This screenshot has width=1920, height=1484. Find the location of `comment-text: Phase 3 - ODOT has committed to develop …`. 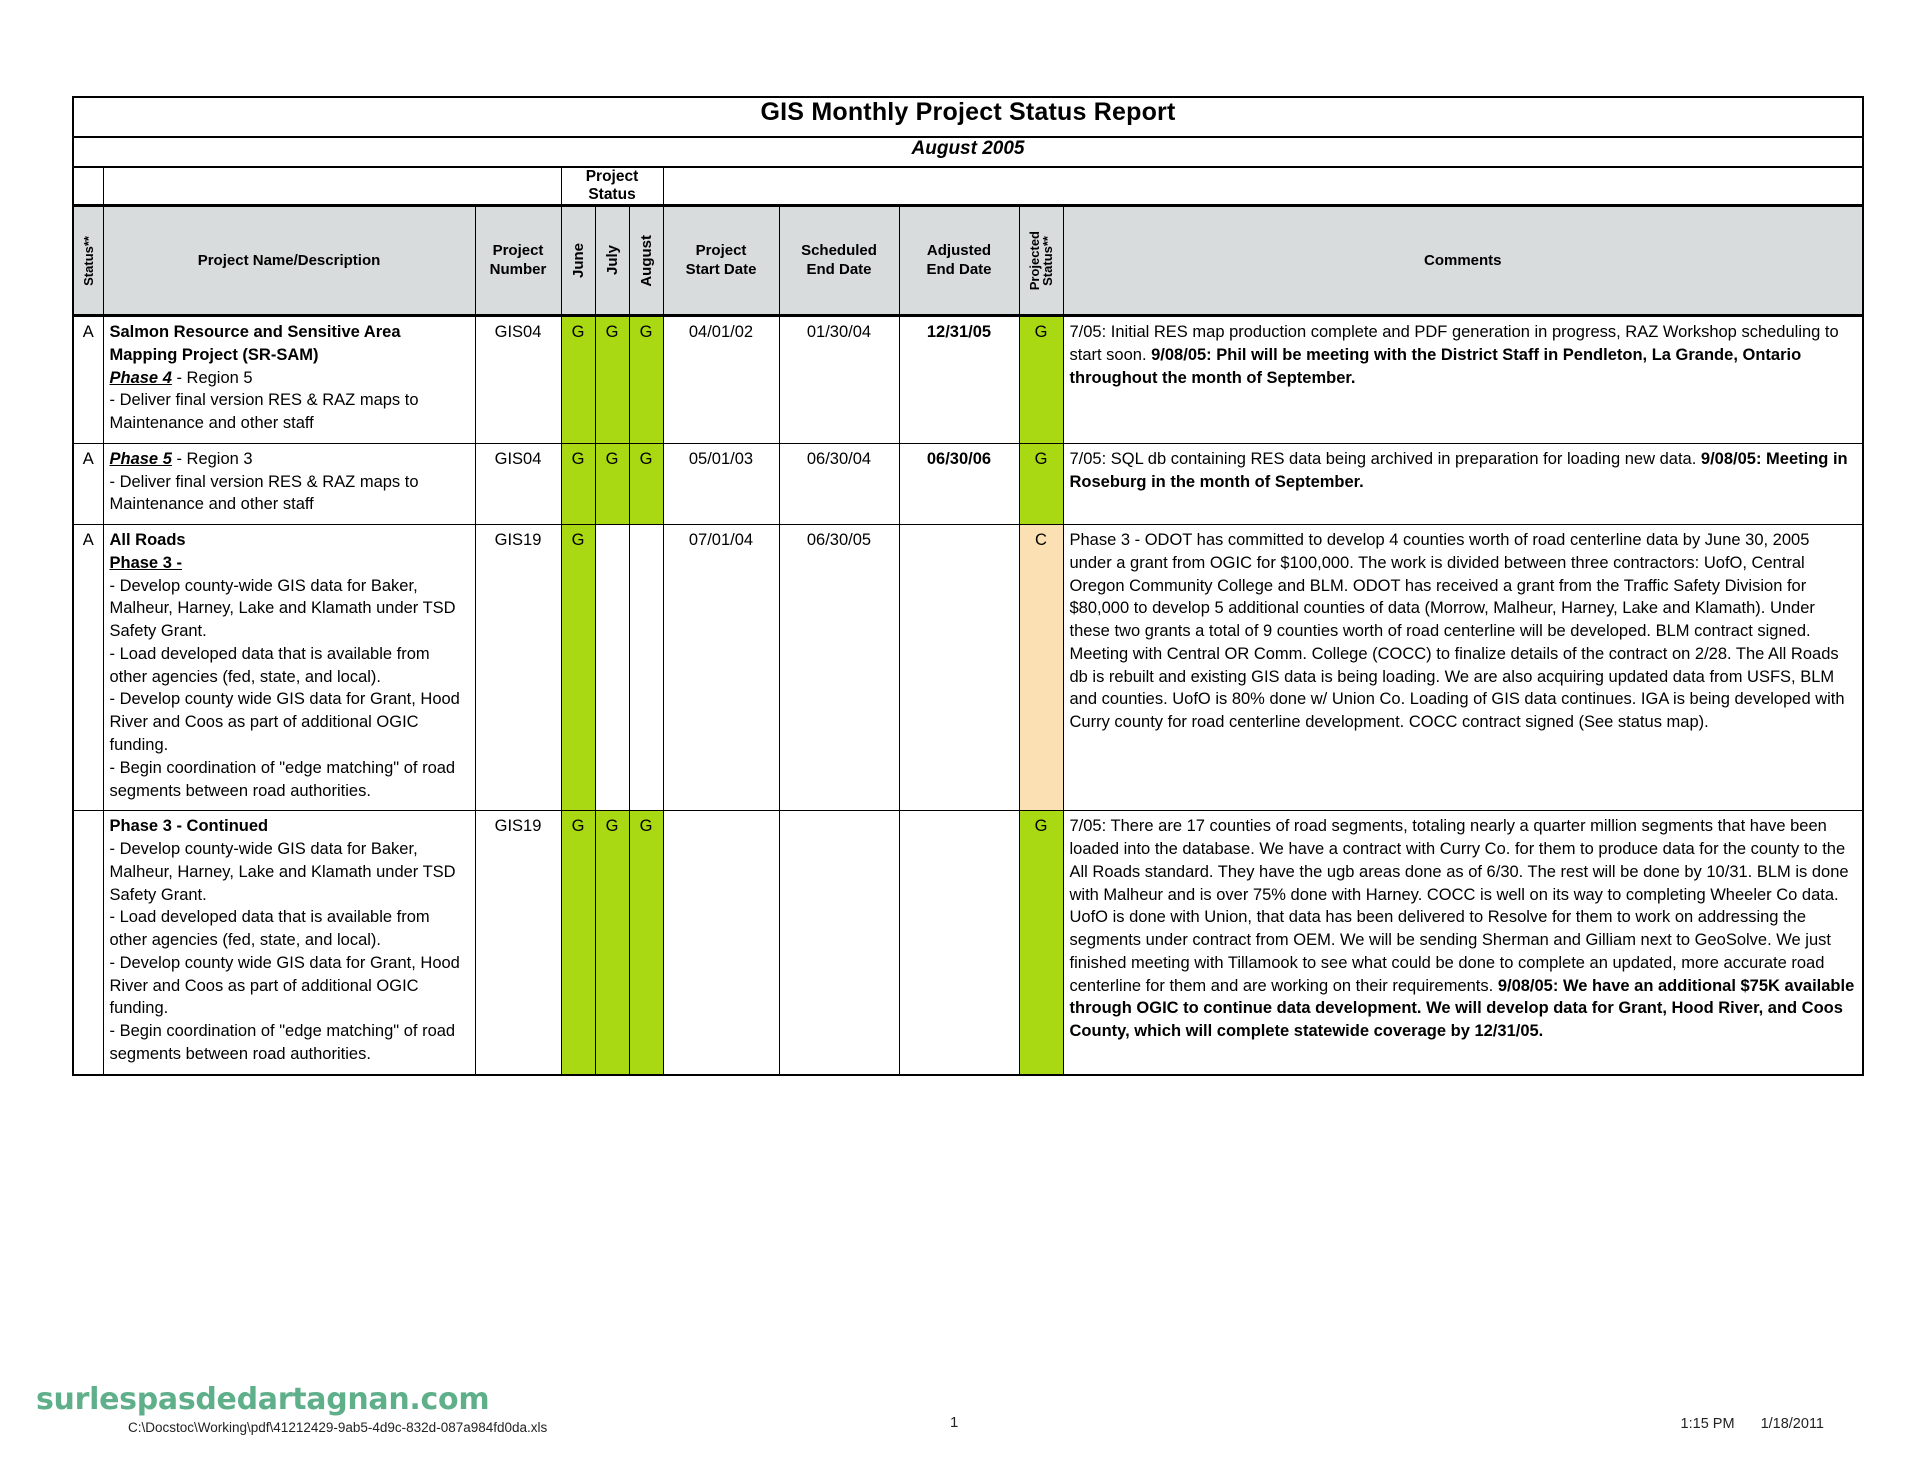

comment-text: Phase 3 - ODOT has committed to develop … is located at coordinates (1457, 631).